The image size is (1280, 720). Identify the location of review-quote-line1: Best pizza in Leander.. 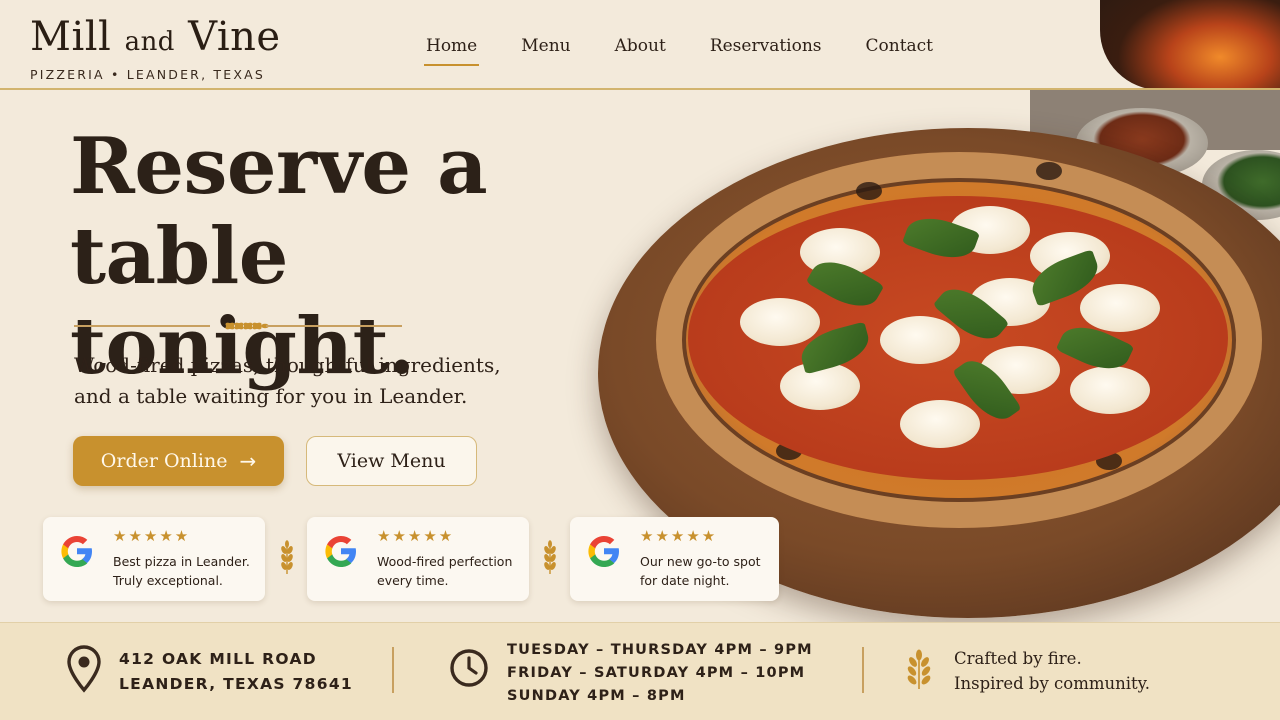
(181, 561).